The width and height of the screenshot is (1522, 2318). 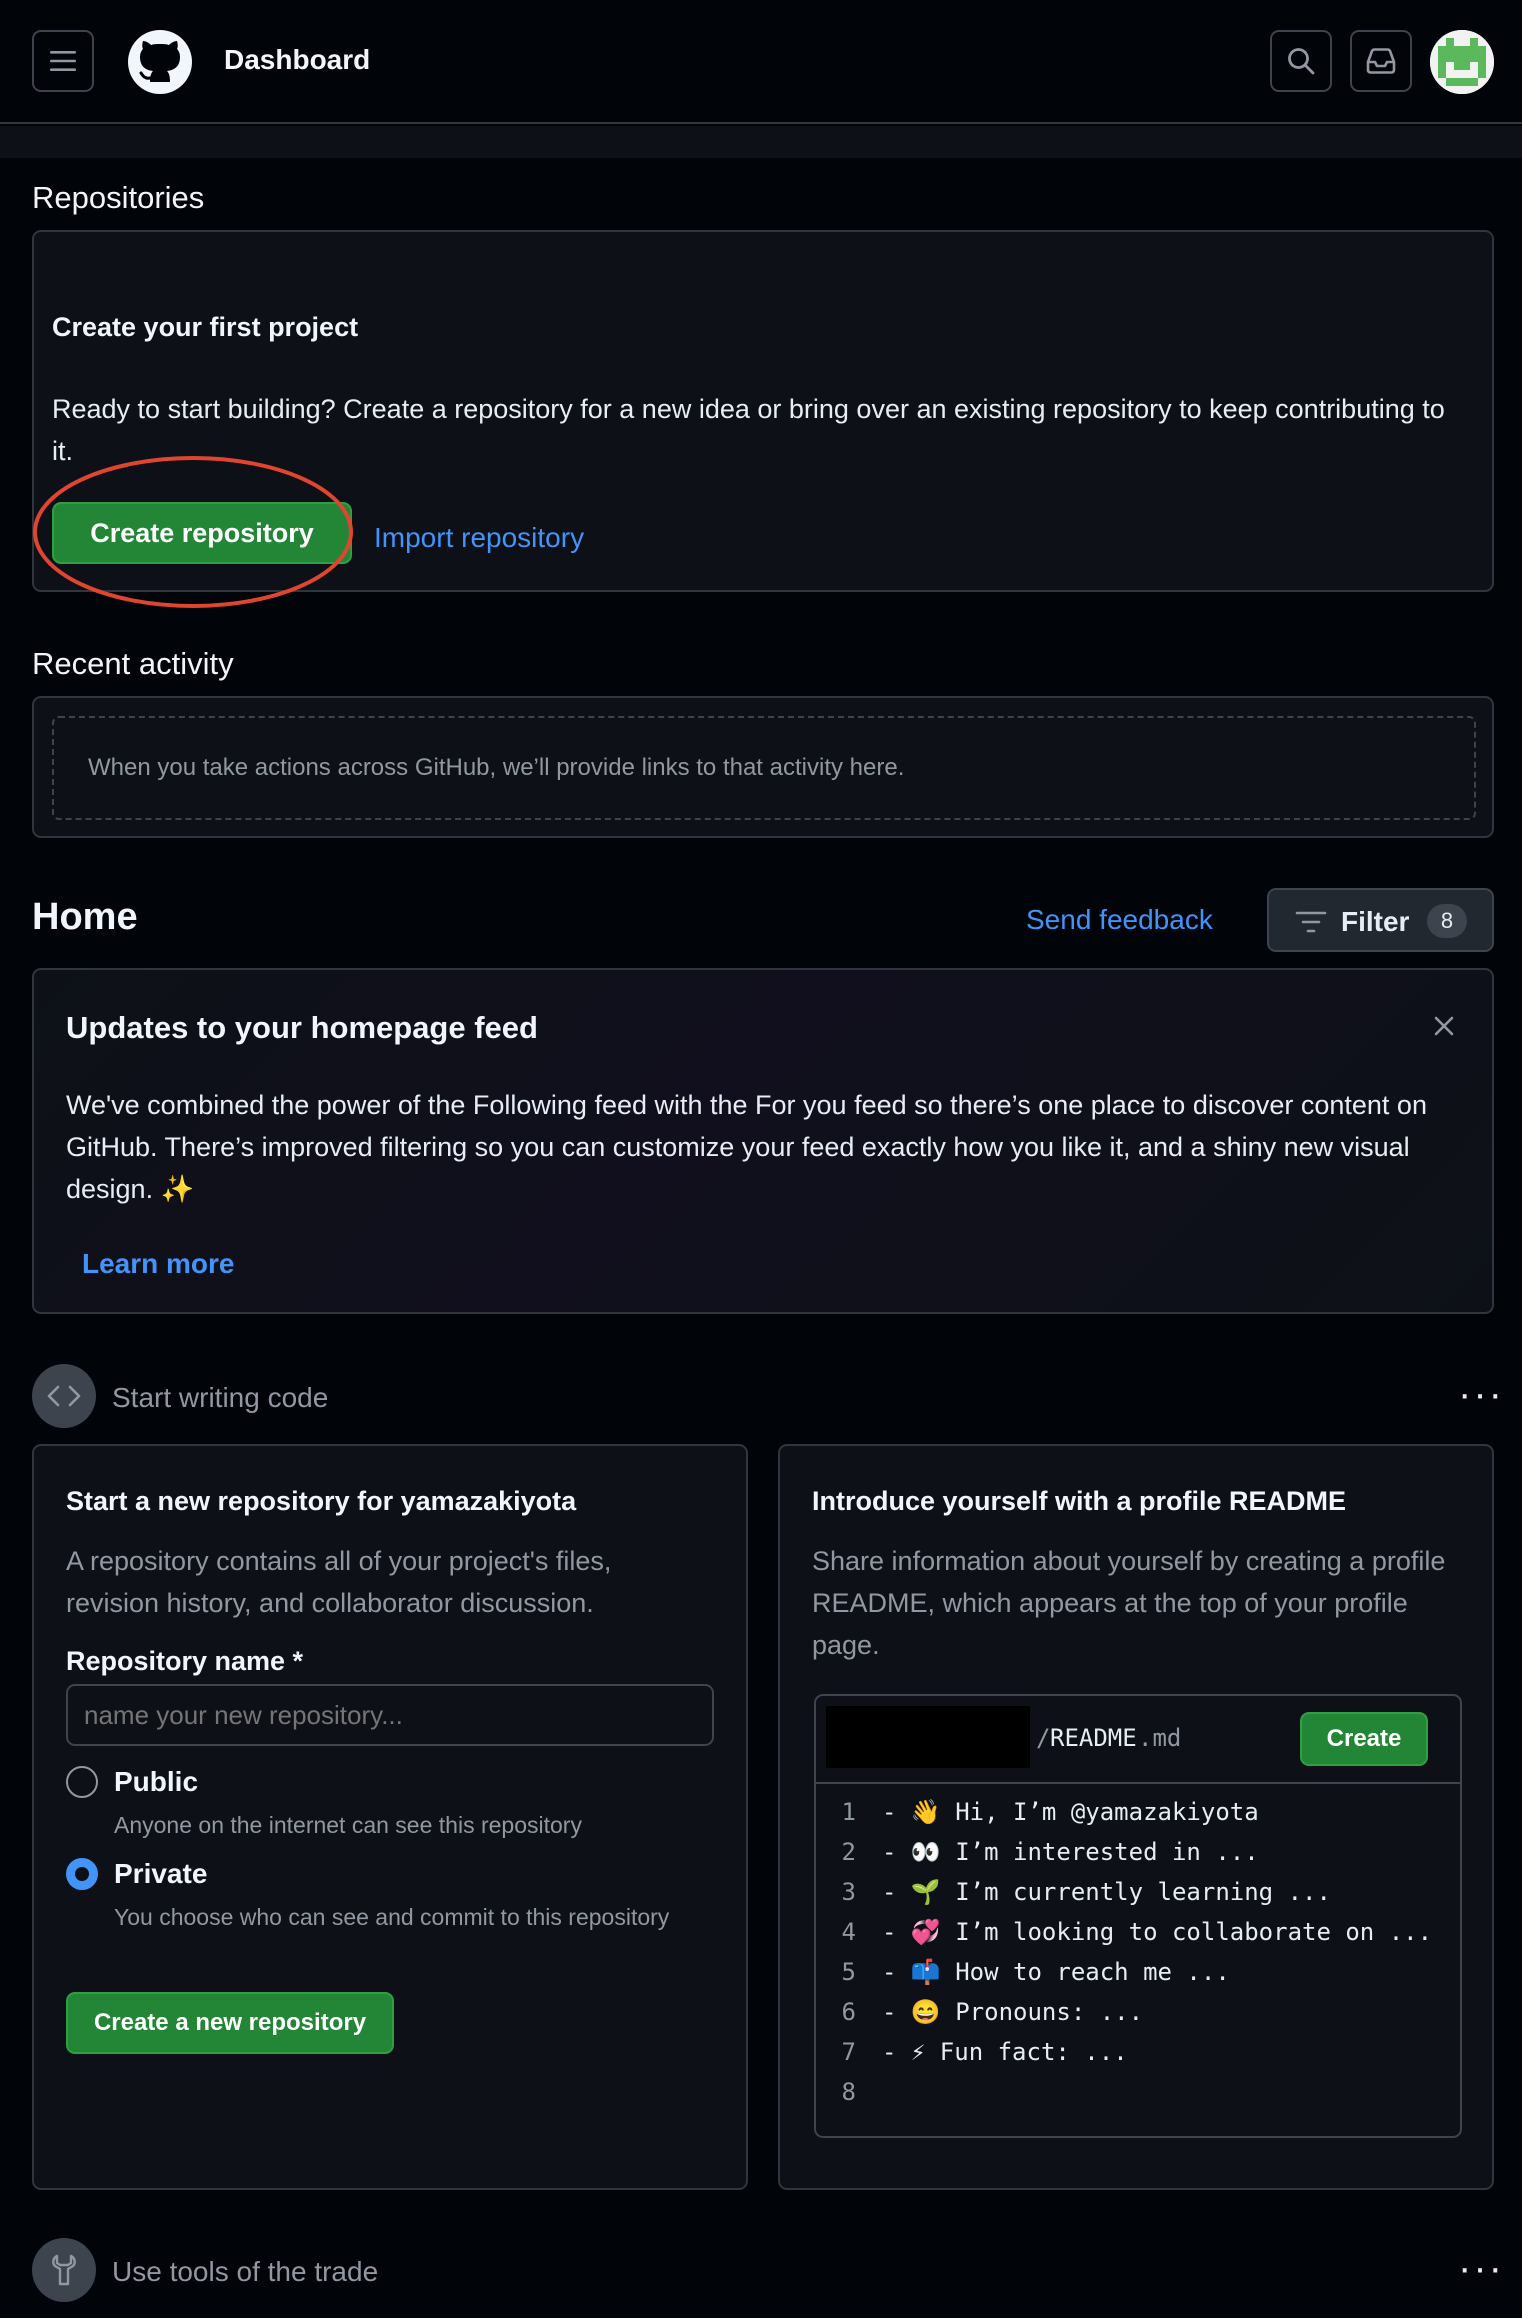 I want to click on filter-button: Filter 8, so click(x=1380, y=920).